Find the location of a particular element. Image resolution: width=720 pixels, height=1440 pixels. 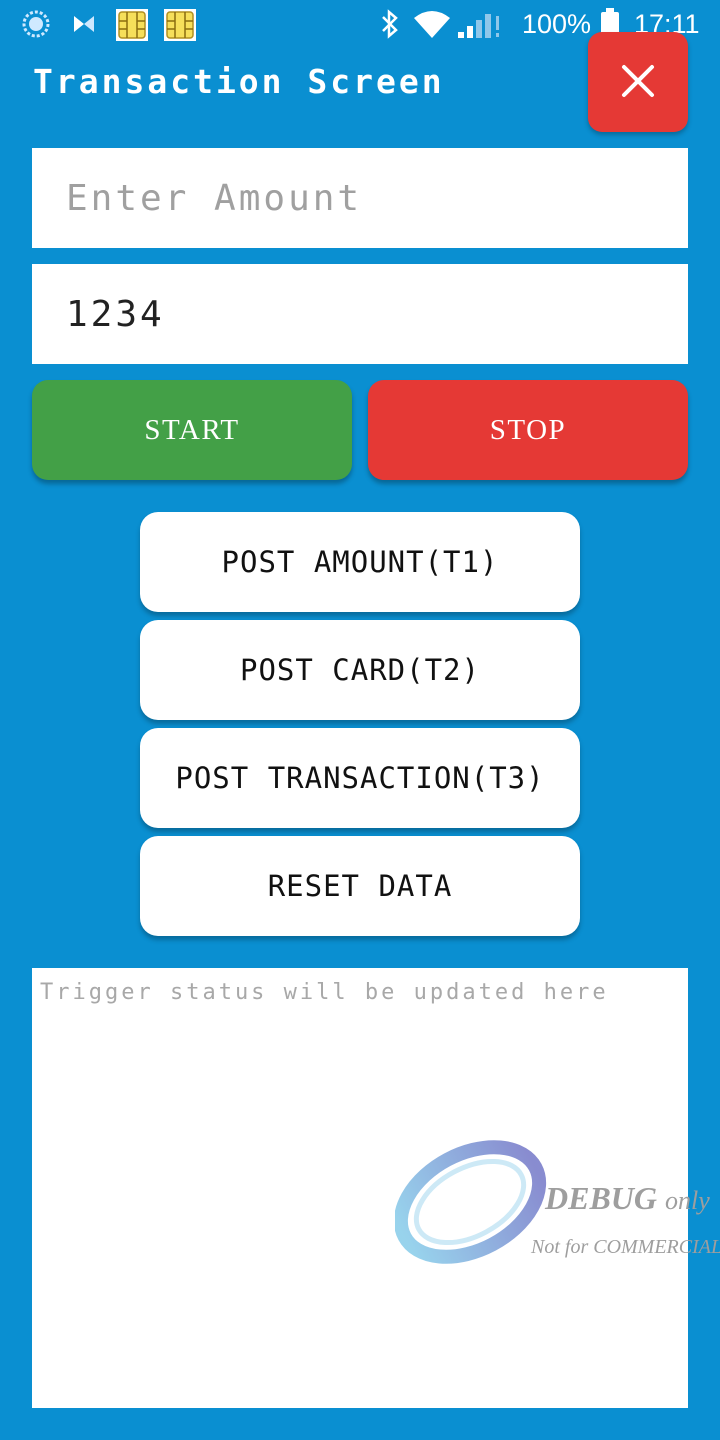

post-card-label: POST CARD(T2) is located at coordinates (360, 670).